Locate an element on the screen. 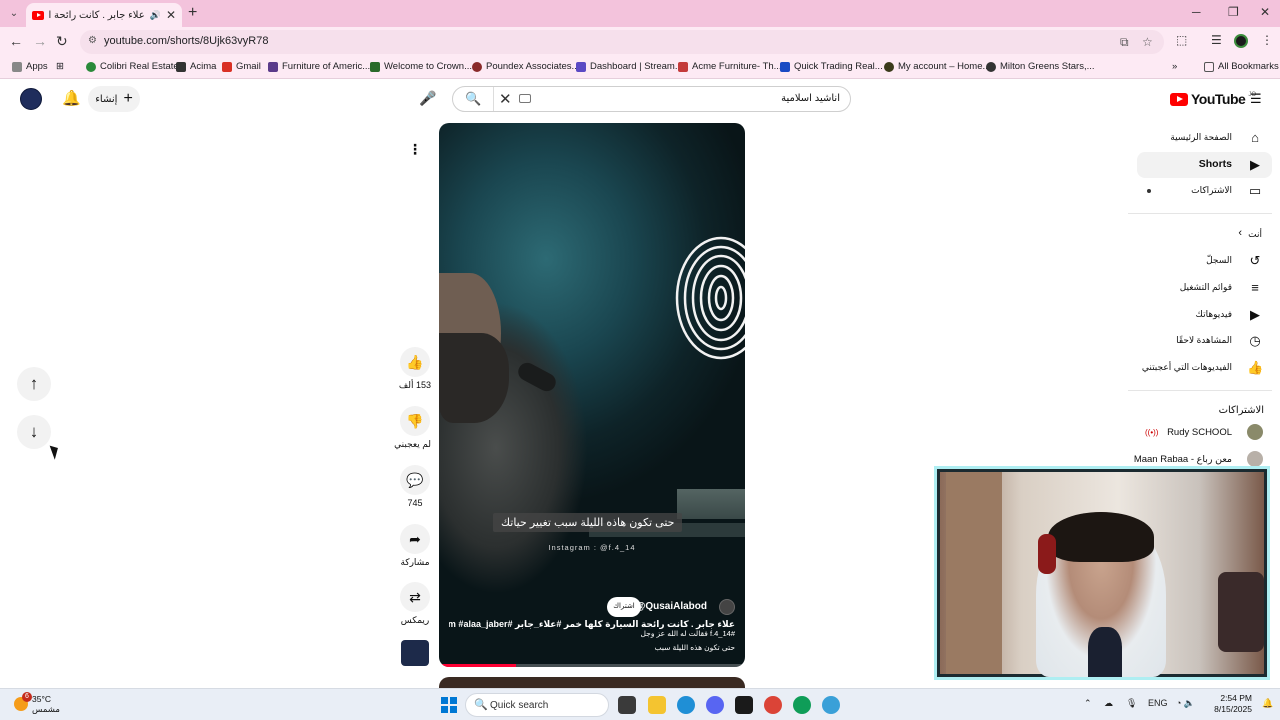 Image resolution: width=1280 pixels, height=720 pixels. notifications-icon: 🔔 is located at coordinates (1267, 703).